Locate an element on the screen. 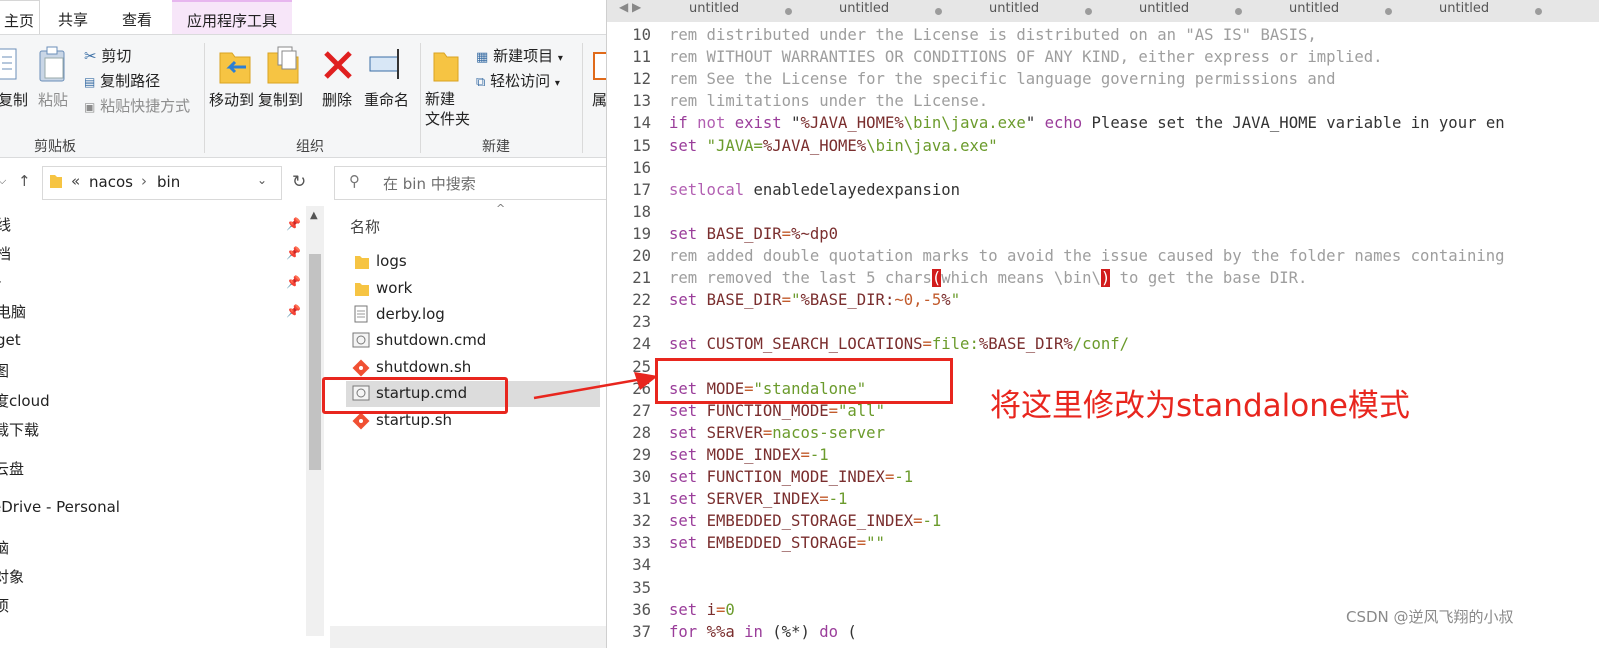  code-line: set EMBEDDED_STORAGE="" is located at coordinates (777, 543).